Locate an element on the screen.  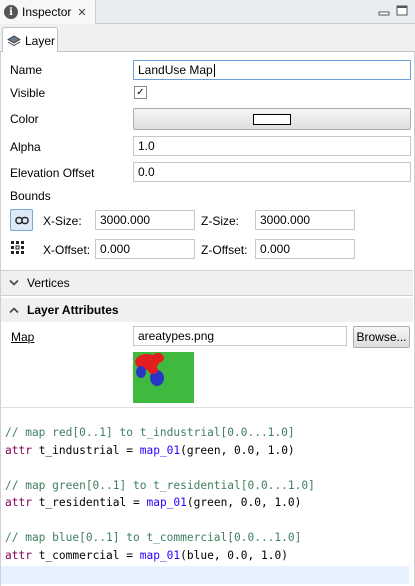
layer-tab-label: Layer is located at coordinates (40, 40).